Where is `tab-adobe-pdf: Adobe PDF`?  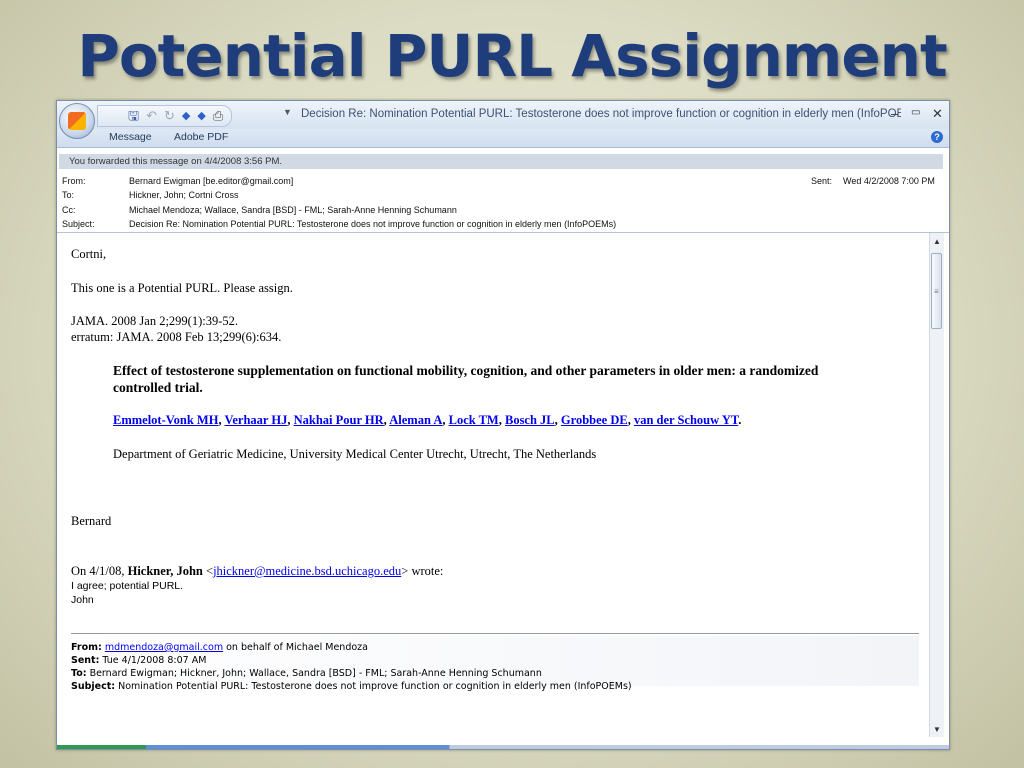 tab-adobe-pdf: Adobe PDF is located at coordinates (201, 137).